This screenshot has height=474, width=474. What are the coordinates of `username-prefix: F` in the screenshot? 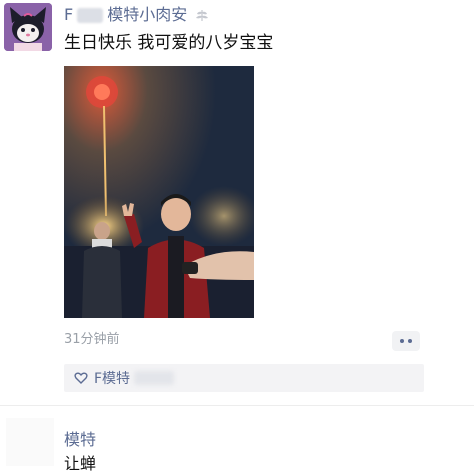 It's located at (68, 15).